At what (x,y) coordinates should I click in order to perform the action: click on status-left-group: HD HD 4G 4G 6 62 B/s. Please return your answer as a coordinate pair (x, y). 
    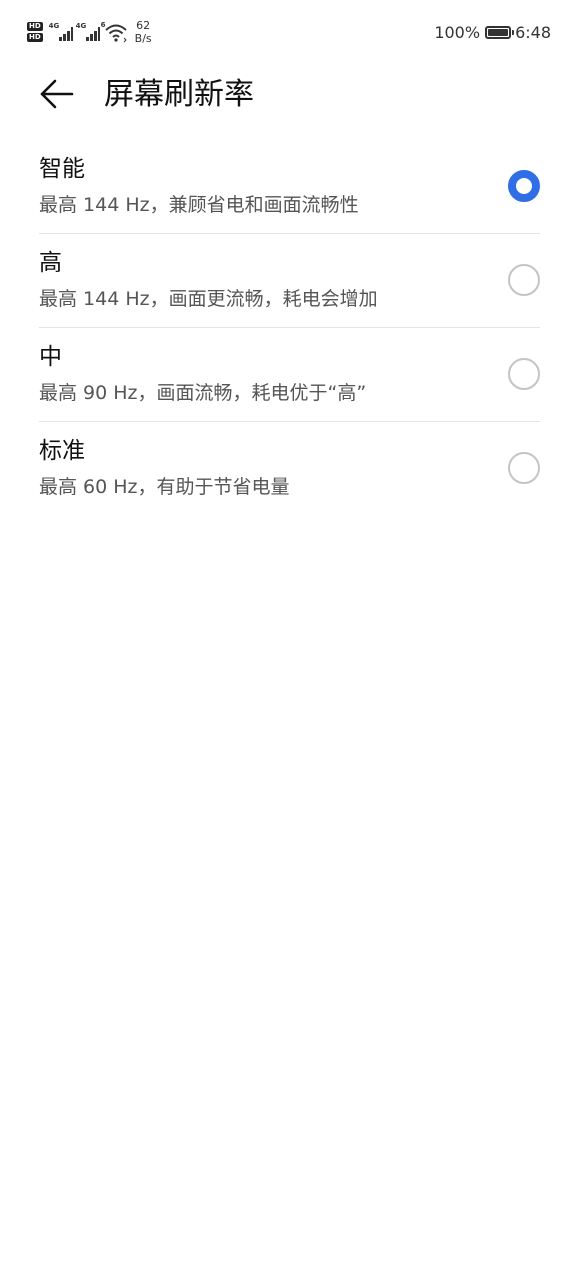
    Looking at the image, I should click on (89, 32).